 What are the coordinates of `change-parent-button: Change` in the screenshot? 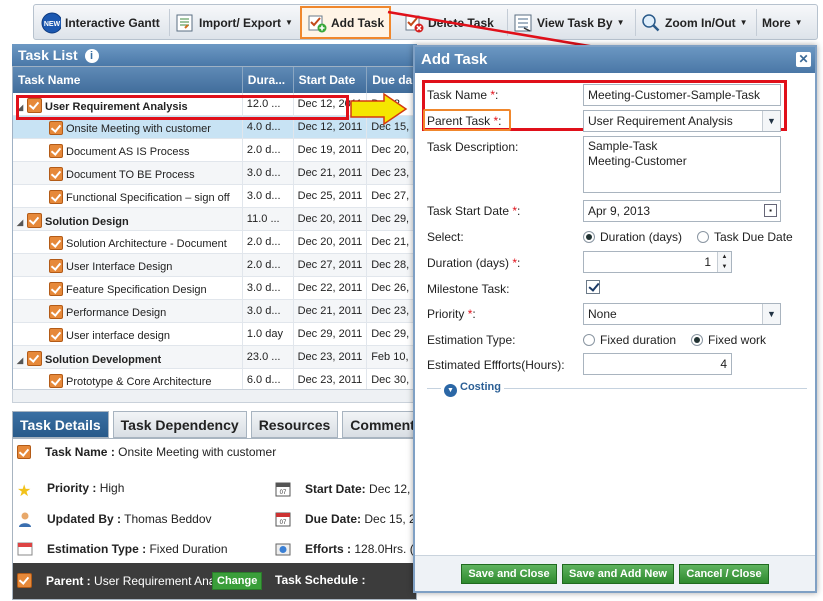 It's located at (237, 581).